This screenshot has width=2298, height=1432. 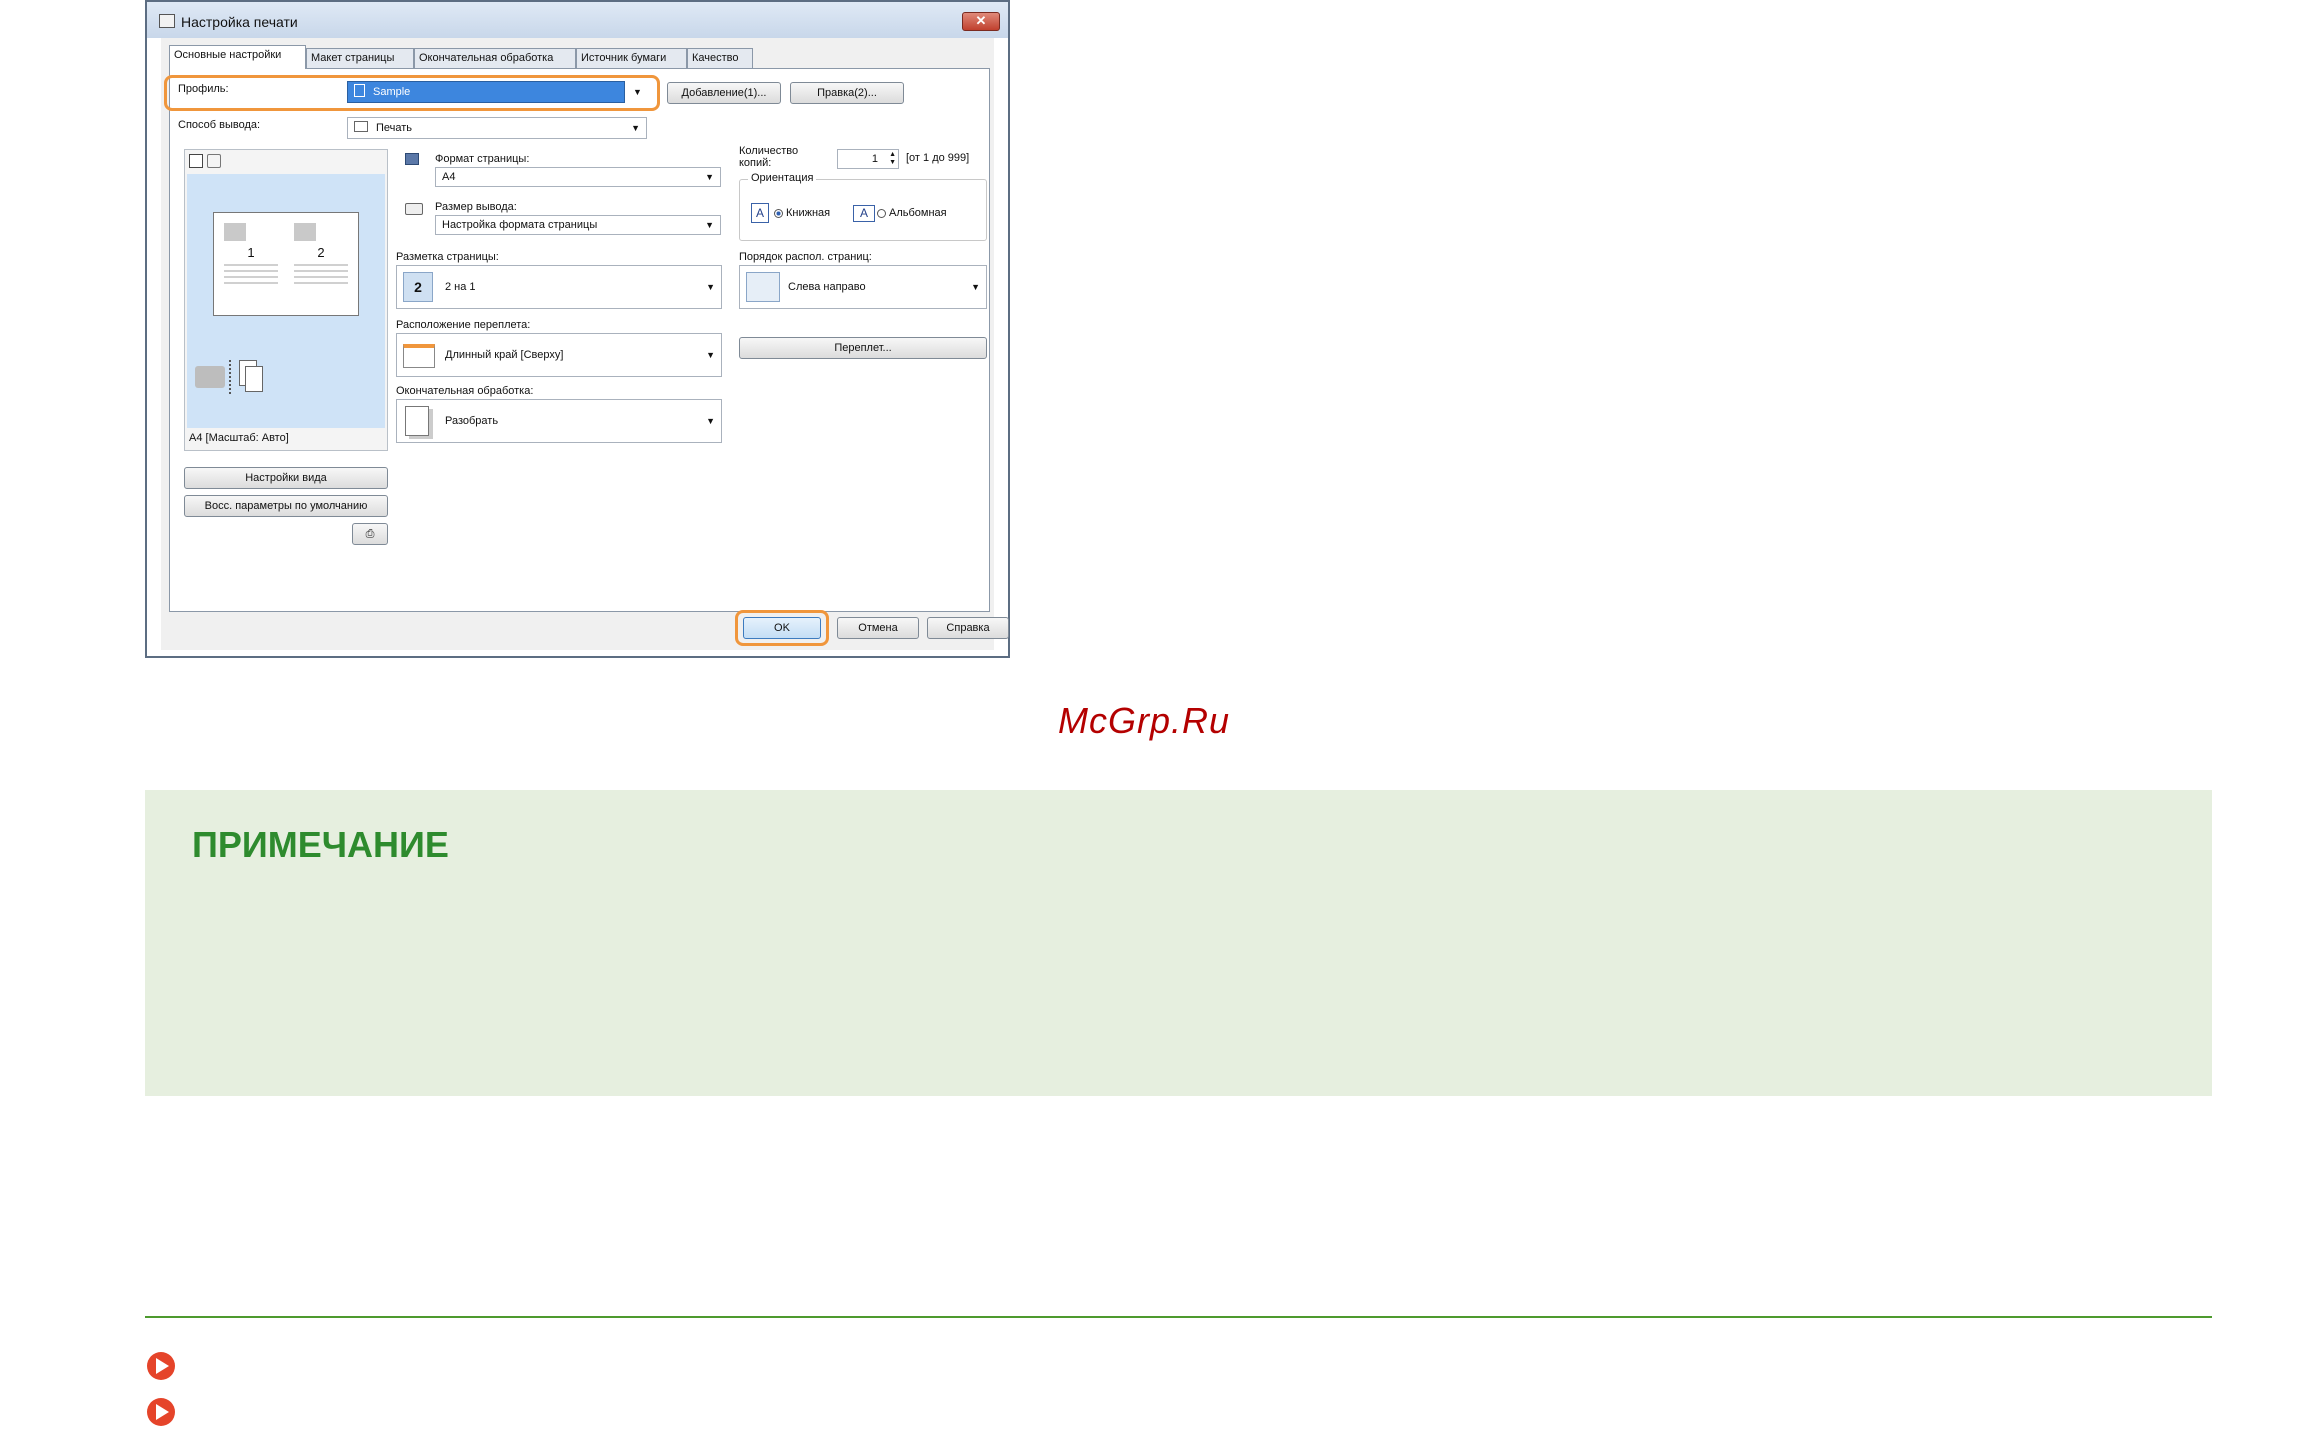 I want to click on profile-label: Профиль:, so click(x=203, y=89).